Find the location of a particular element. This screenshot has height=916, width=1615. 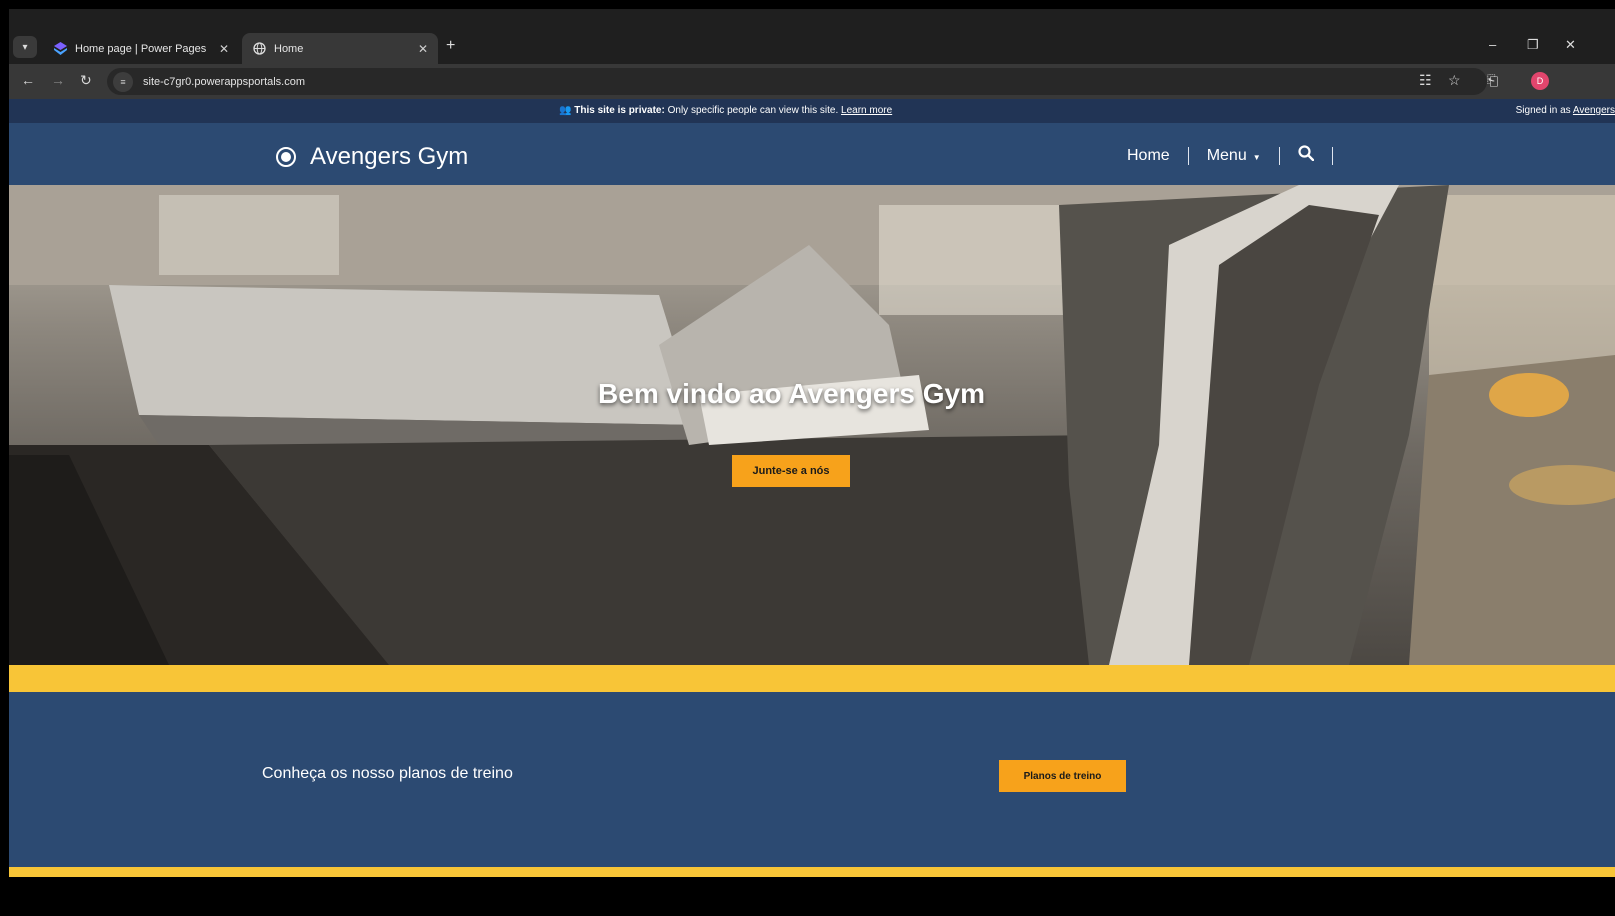

forward-icon: → is located at coordinates (58, 80).